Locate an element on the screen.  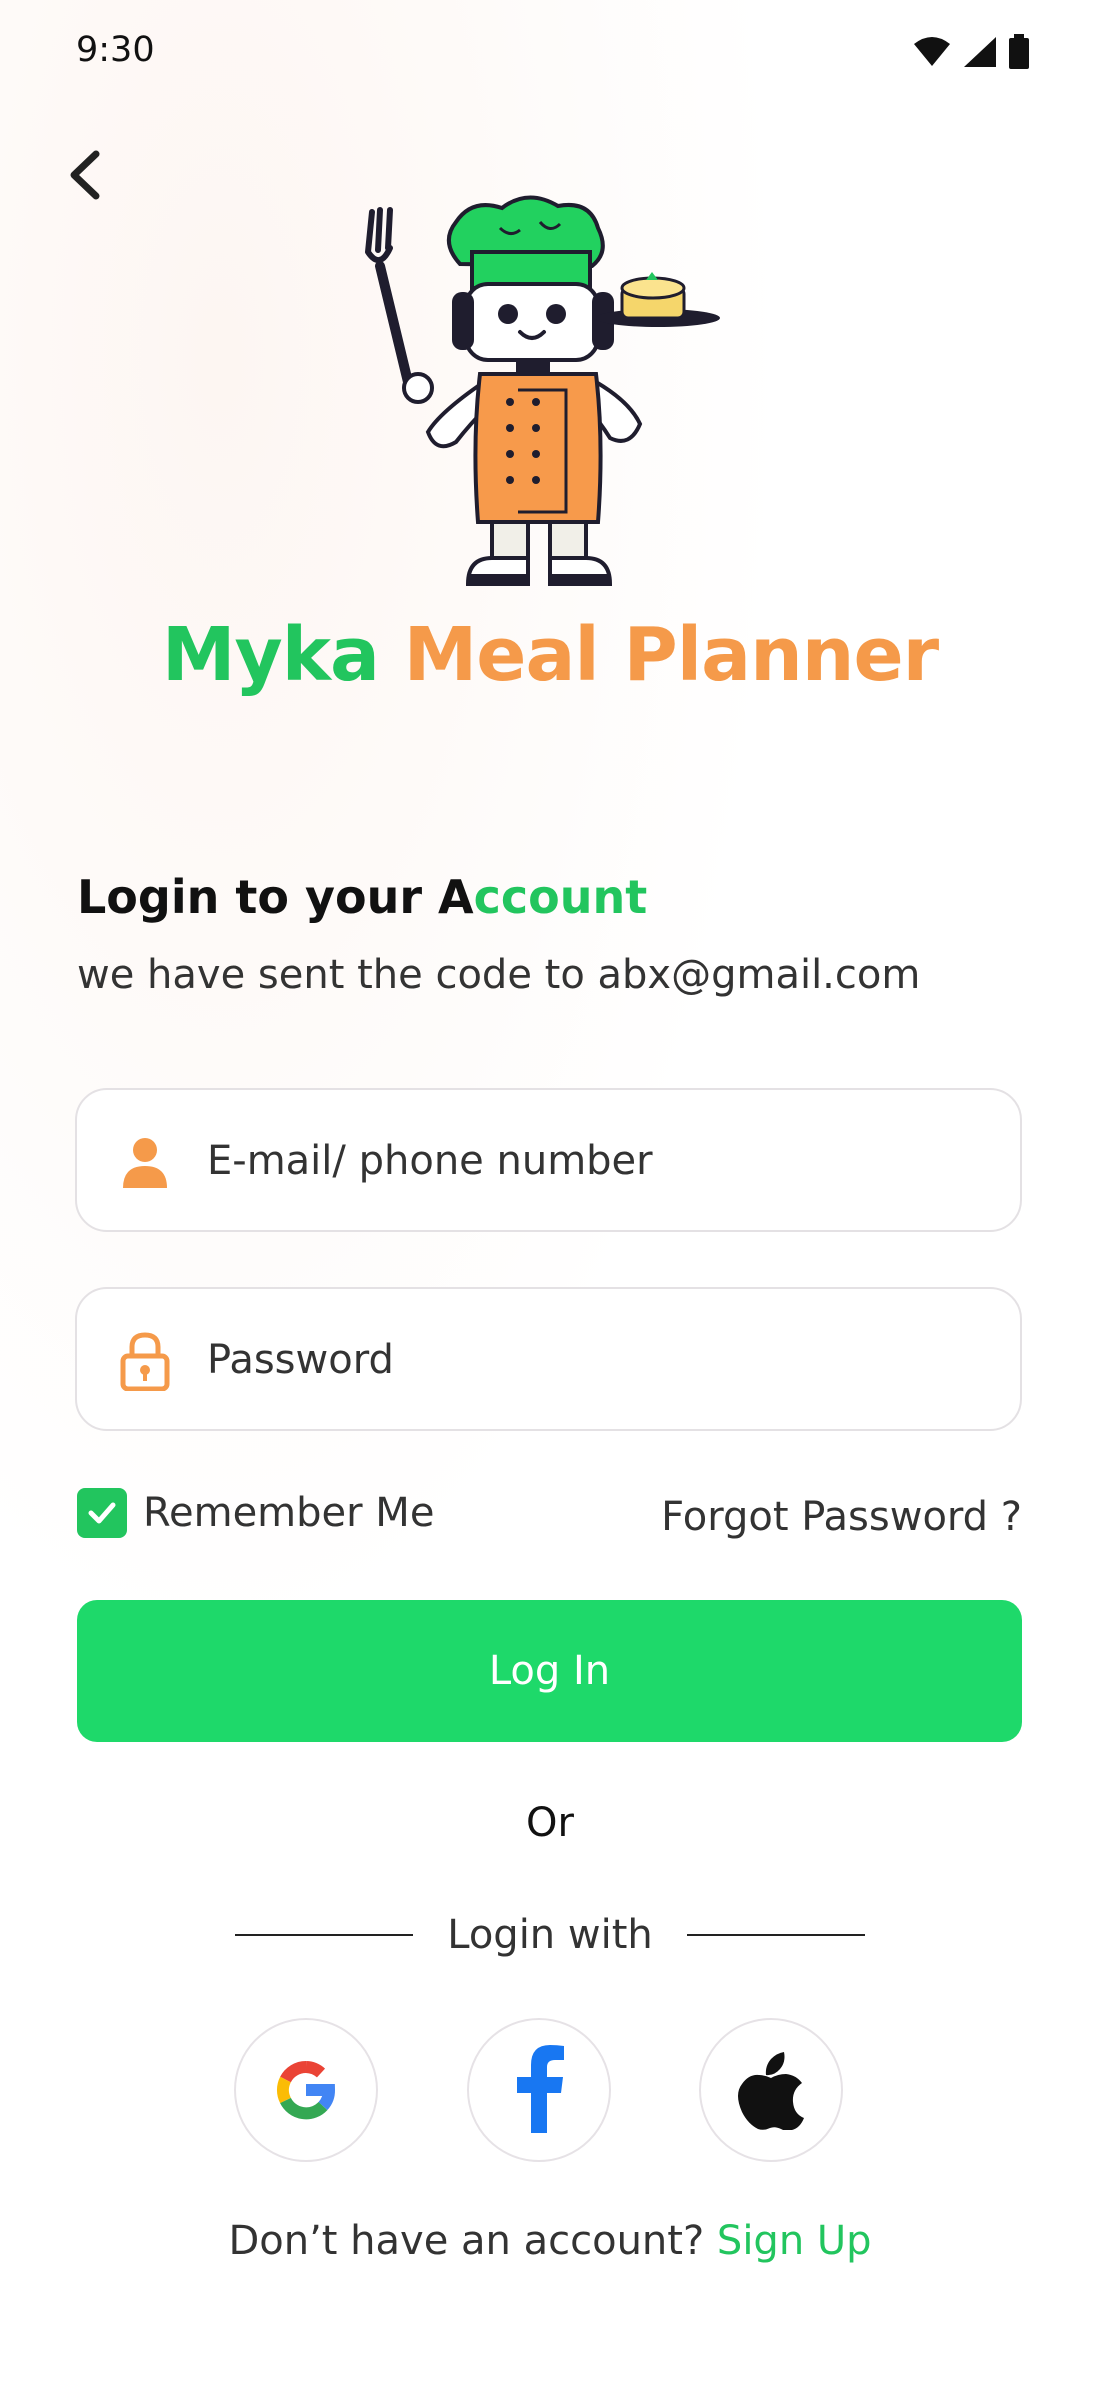
google-icon is located at coordinates (305, 2090).